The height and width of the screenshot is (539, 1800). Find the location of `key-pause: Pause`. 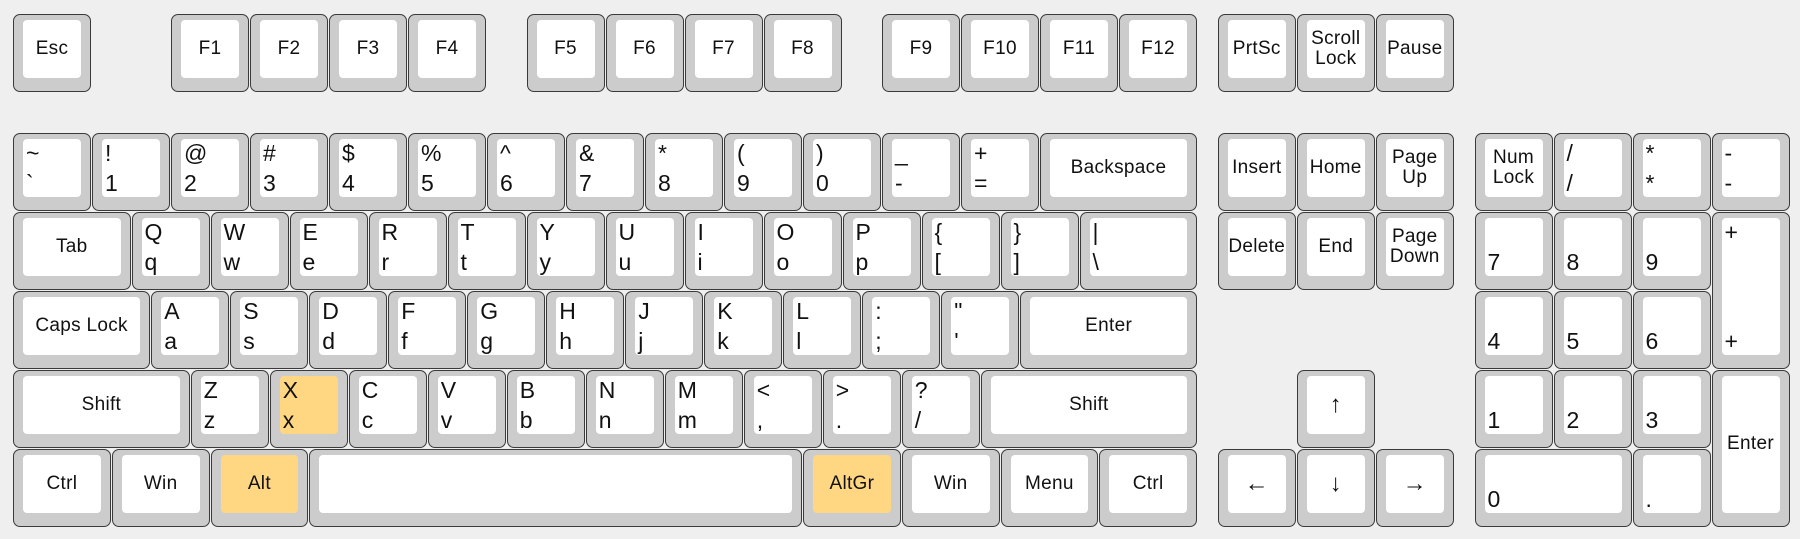

key-pause: Pause is located at coordinates (1414, 53).